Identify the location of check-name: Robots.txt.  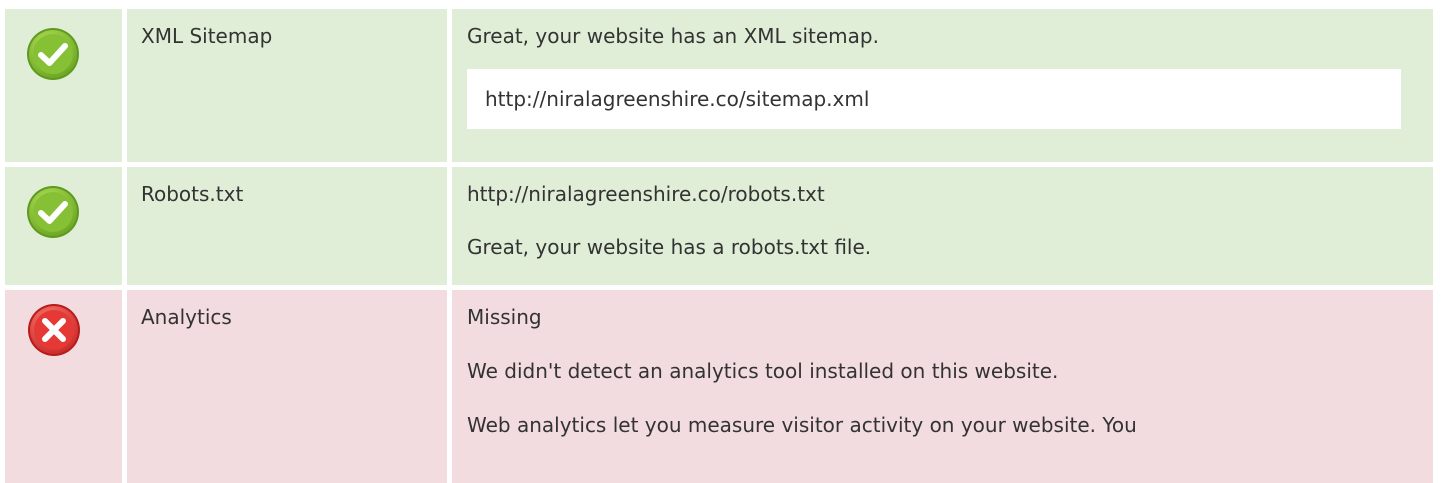
(192, 194).